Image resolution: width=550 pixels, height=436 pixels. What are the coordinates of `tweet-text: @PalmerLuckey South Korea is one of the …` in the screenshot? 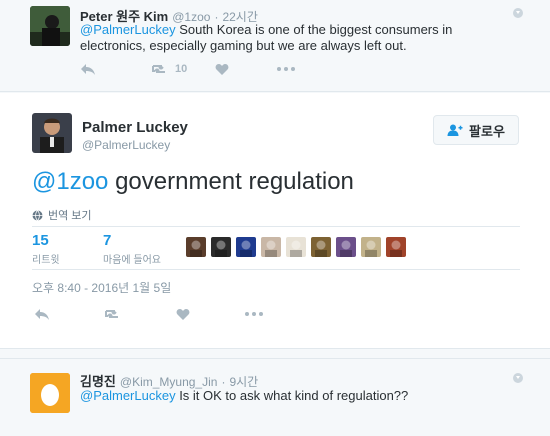 It's located at (300, 38).